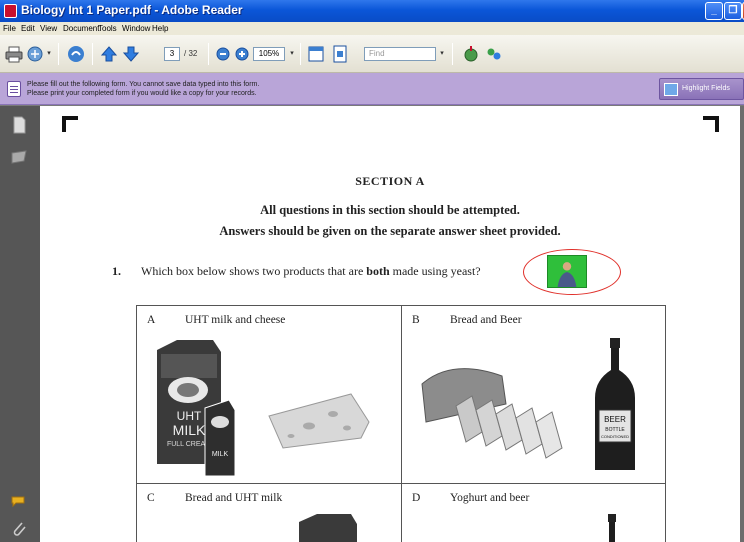 This screenshot has height=542, width=744. Describe the element at coordinates (220, 454) in the screenshot. I see `small-carton-milk: MILK` at that location.